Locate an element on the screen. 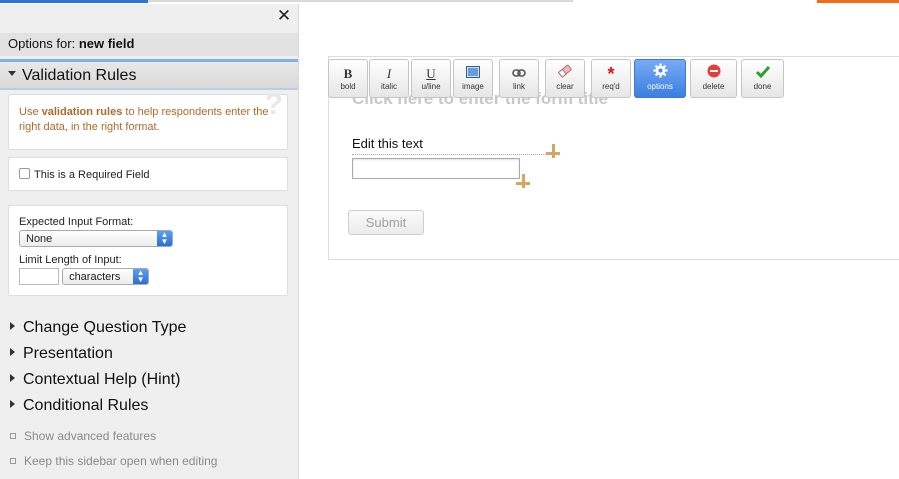  done-button: done is located at coordinates (762, 78).